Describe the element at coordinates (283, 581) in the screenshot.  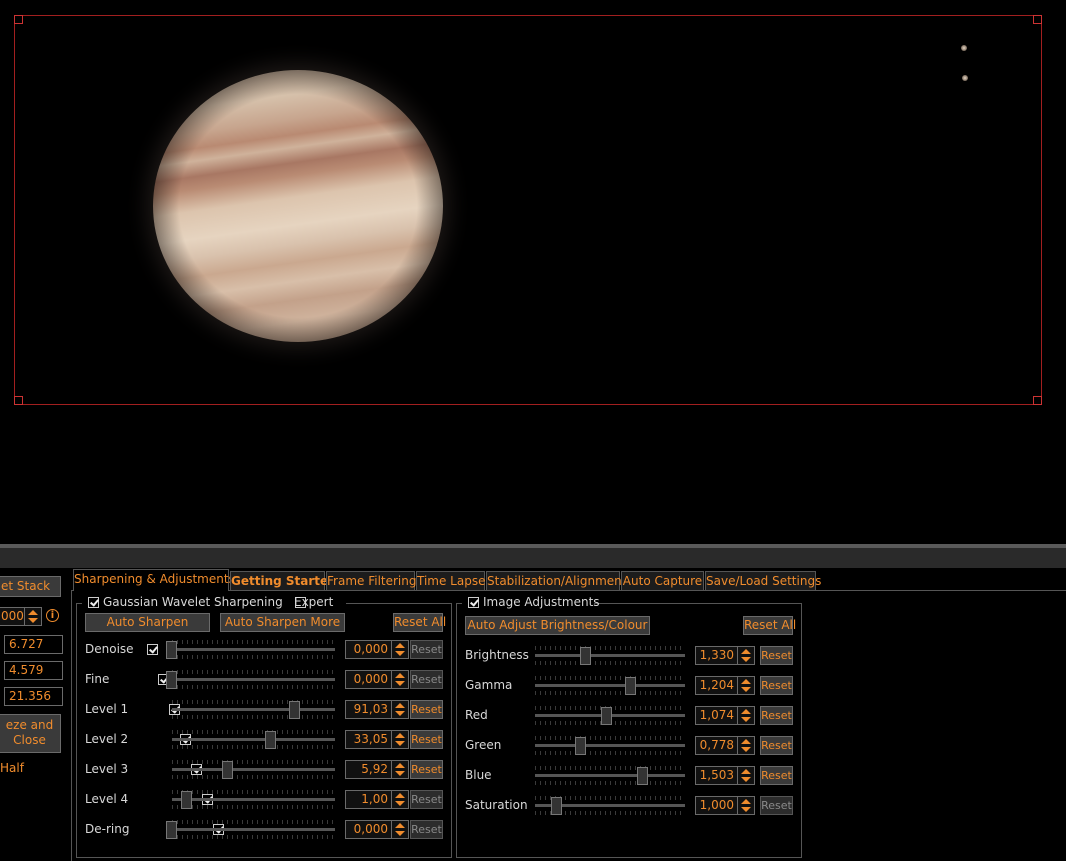
I see `tab-getting-started: Getting Started` at that location.